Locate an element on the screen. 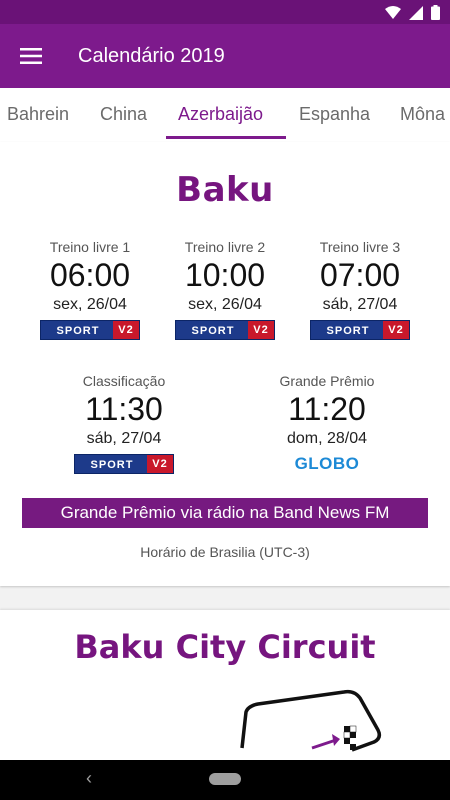  tab-bahrein: Bahrein is located at coordinates (38, 115).